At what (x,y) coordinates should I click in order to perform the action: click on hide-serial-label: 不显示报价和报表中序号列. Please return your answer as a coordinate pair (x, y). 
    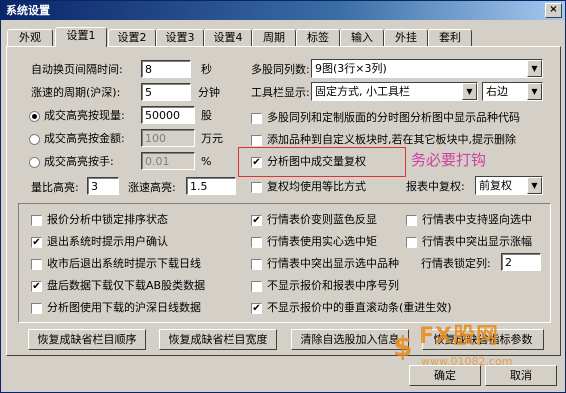
    Looking at the image, I should click on (333, 285).